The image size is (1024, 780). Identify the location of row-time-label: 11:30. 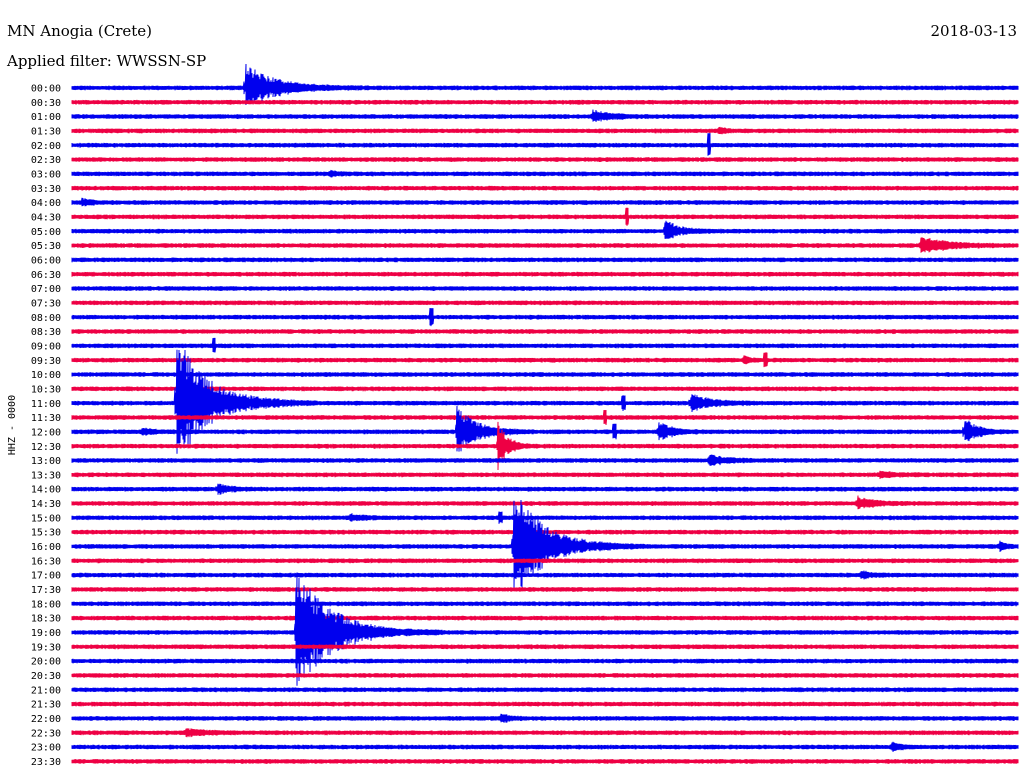
(46, 418).